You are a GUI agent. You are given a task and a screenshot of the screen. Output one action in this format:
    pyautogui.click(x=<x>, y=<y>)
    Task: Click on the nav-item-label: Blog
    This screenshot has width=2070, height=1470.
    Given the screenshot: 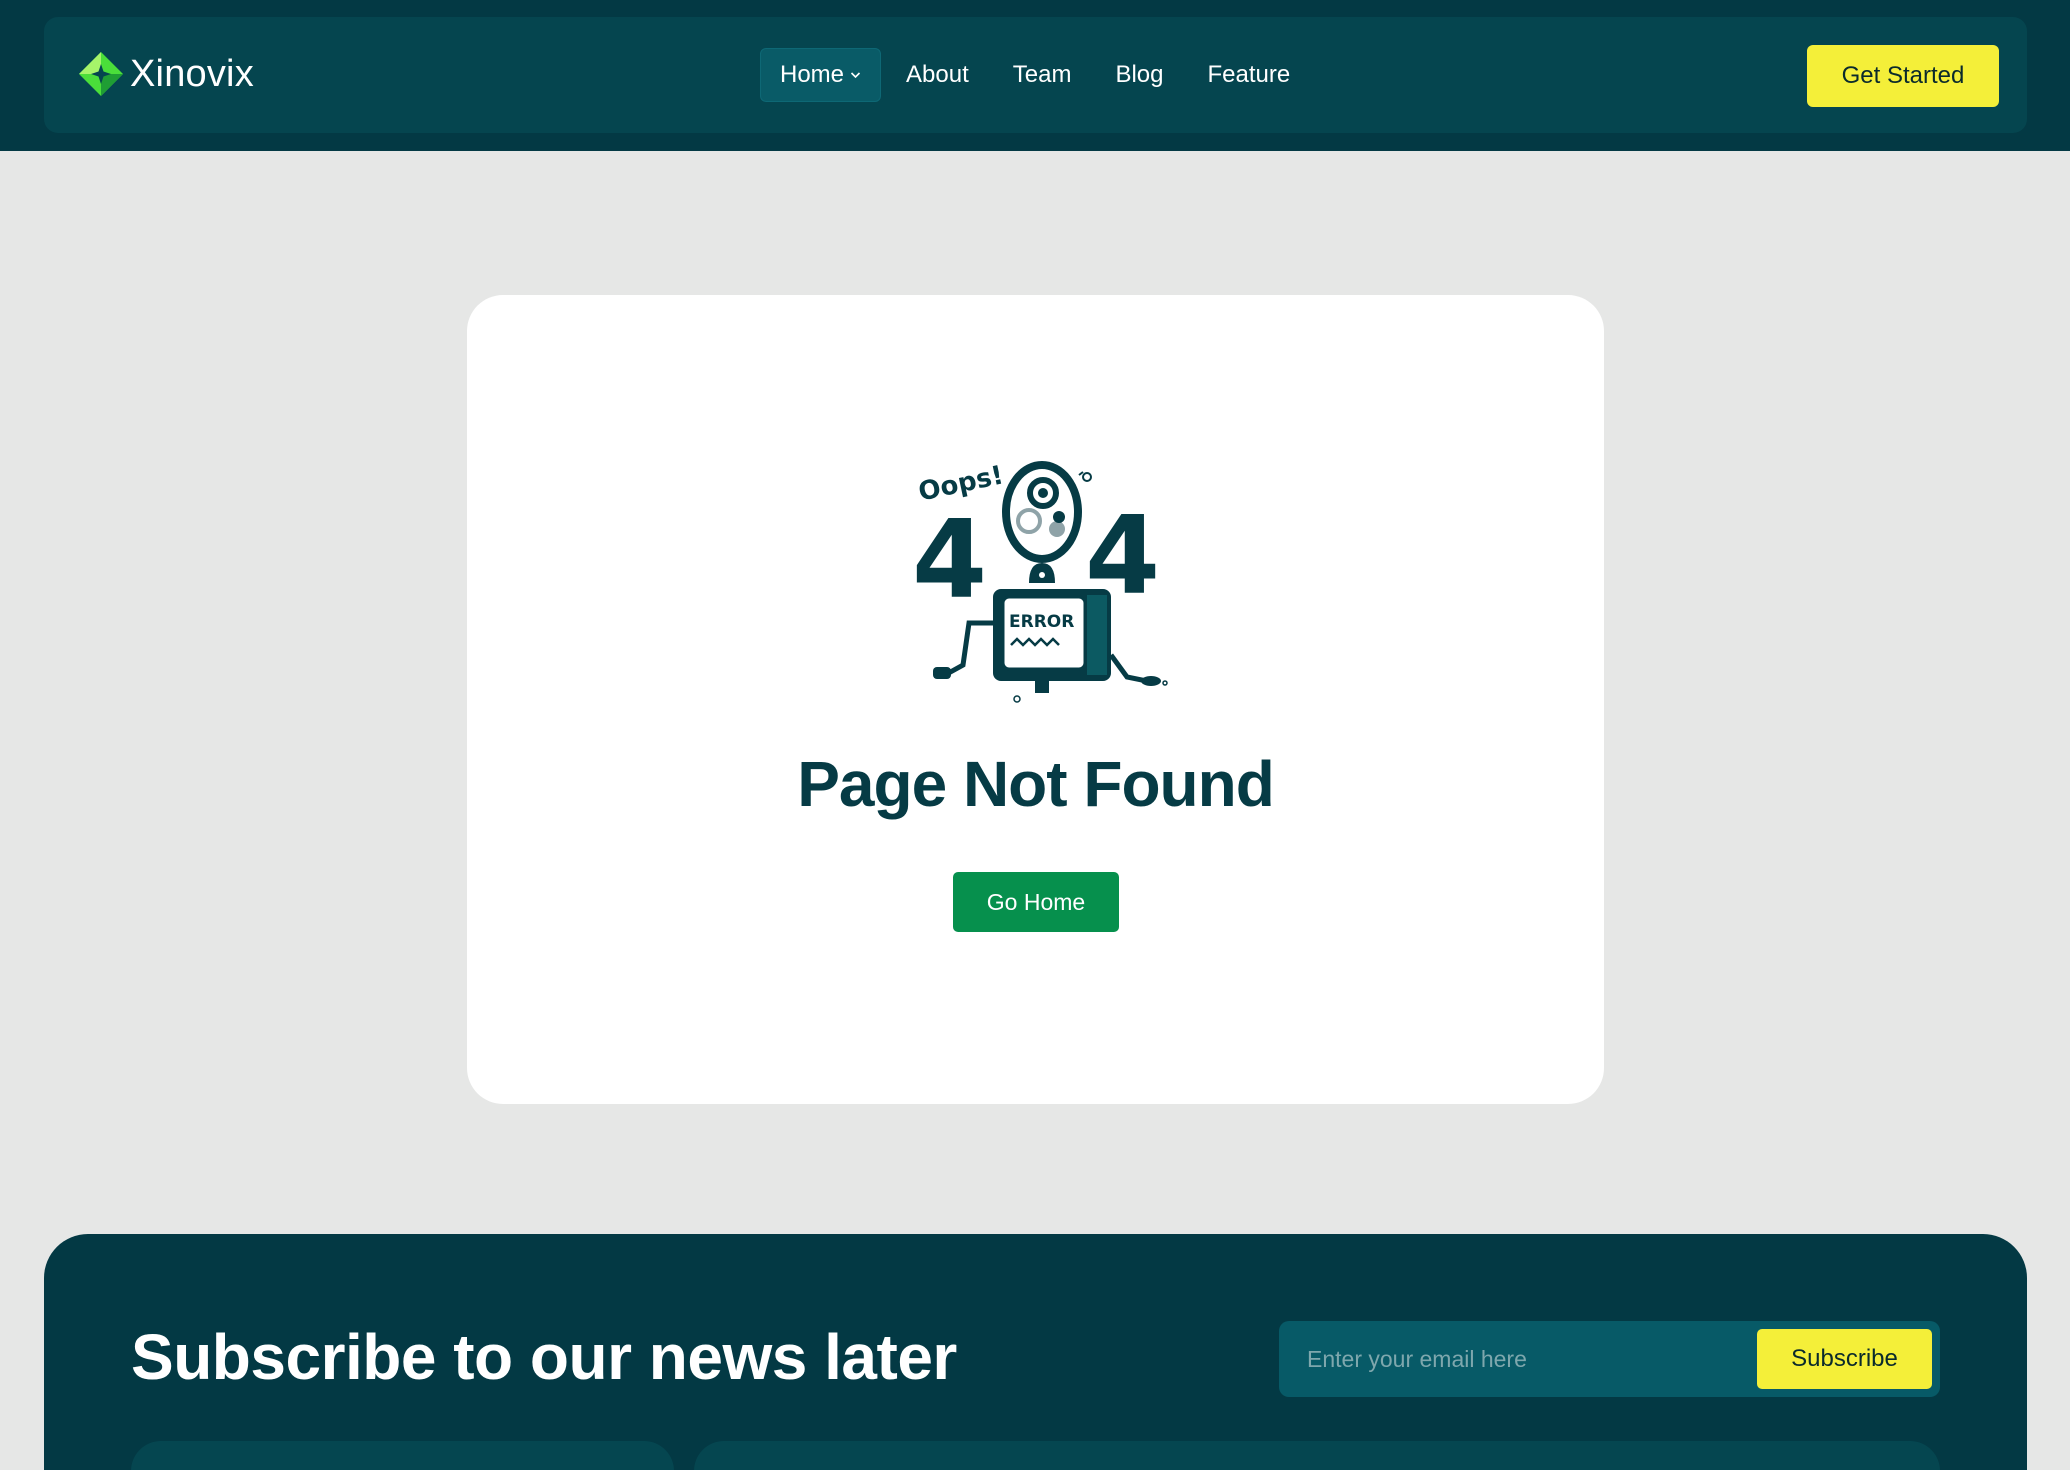 What is the action you would take?
    pyautogui.click(x=1139, y=74)
    